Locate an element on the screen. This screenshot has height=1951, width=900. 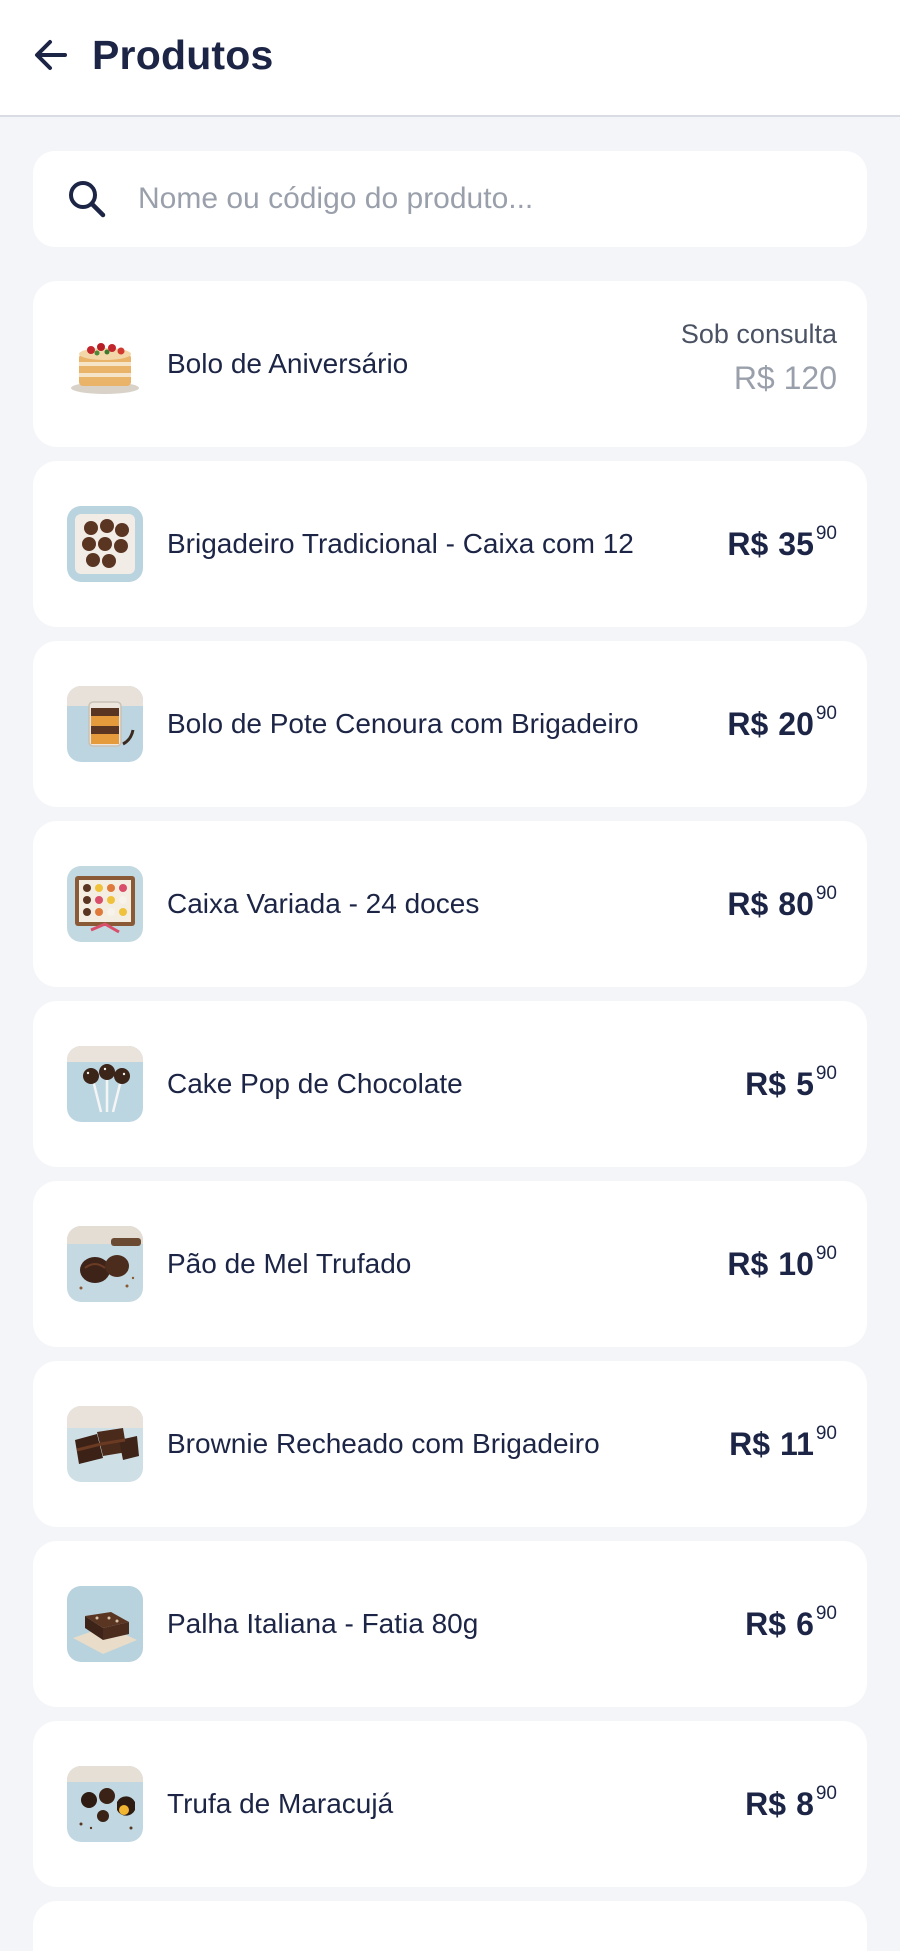
cake-pop-image is located at coordinates (105, 1084).